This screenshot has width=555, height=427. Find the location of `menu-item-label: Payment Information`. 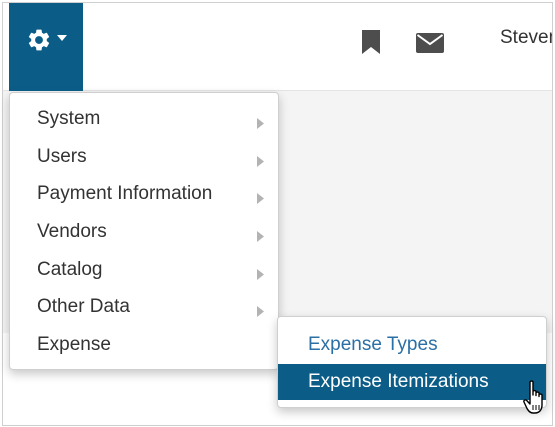

menu-item-label: Payment Information is located at coordinates (125, 193).